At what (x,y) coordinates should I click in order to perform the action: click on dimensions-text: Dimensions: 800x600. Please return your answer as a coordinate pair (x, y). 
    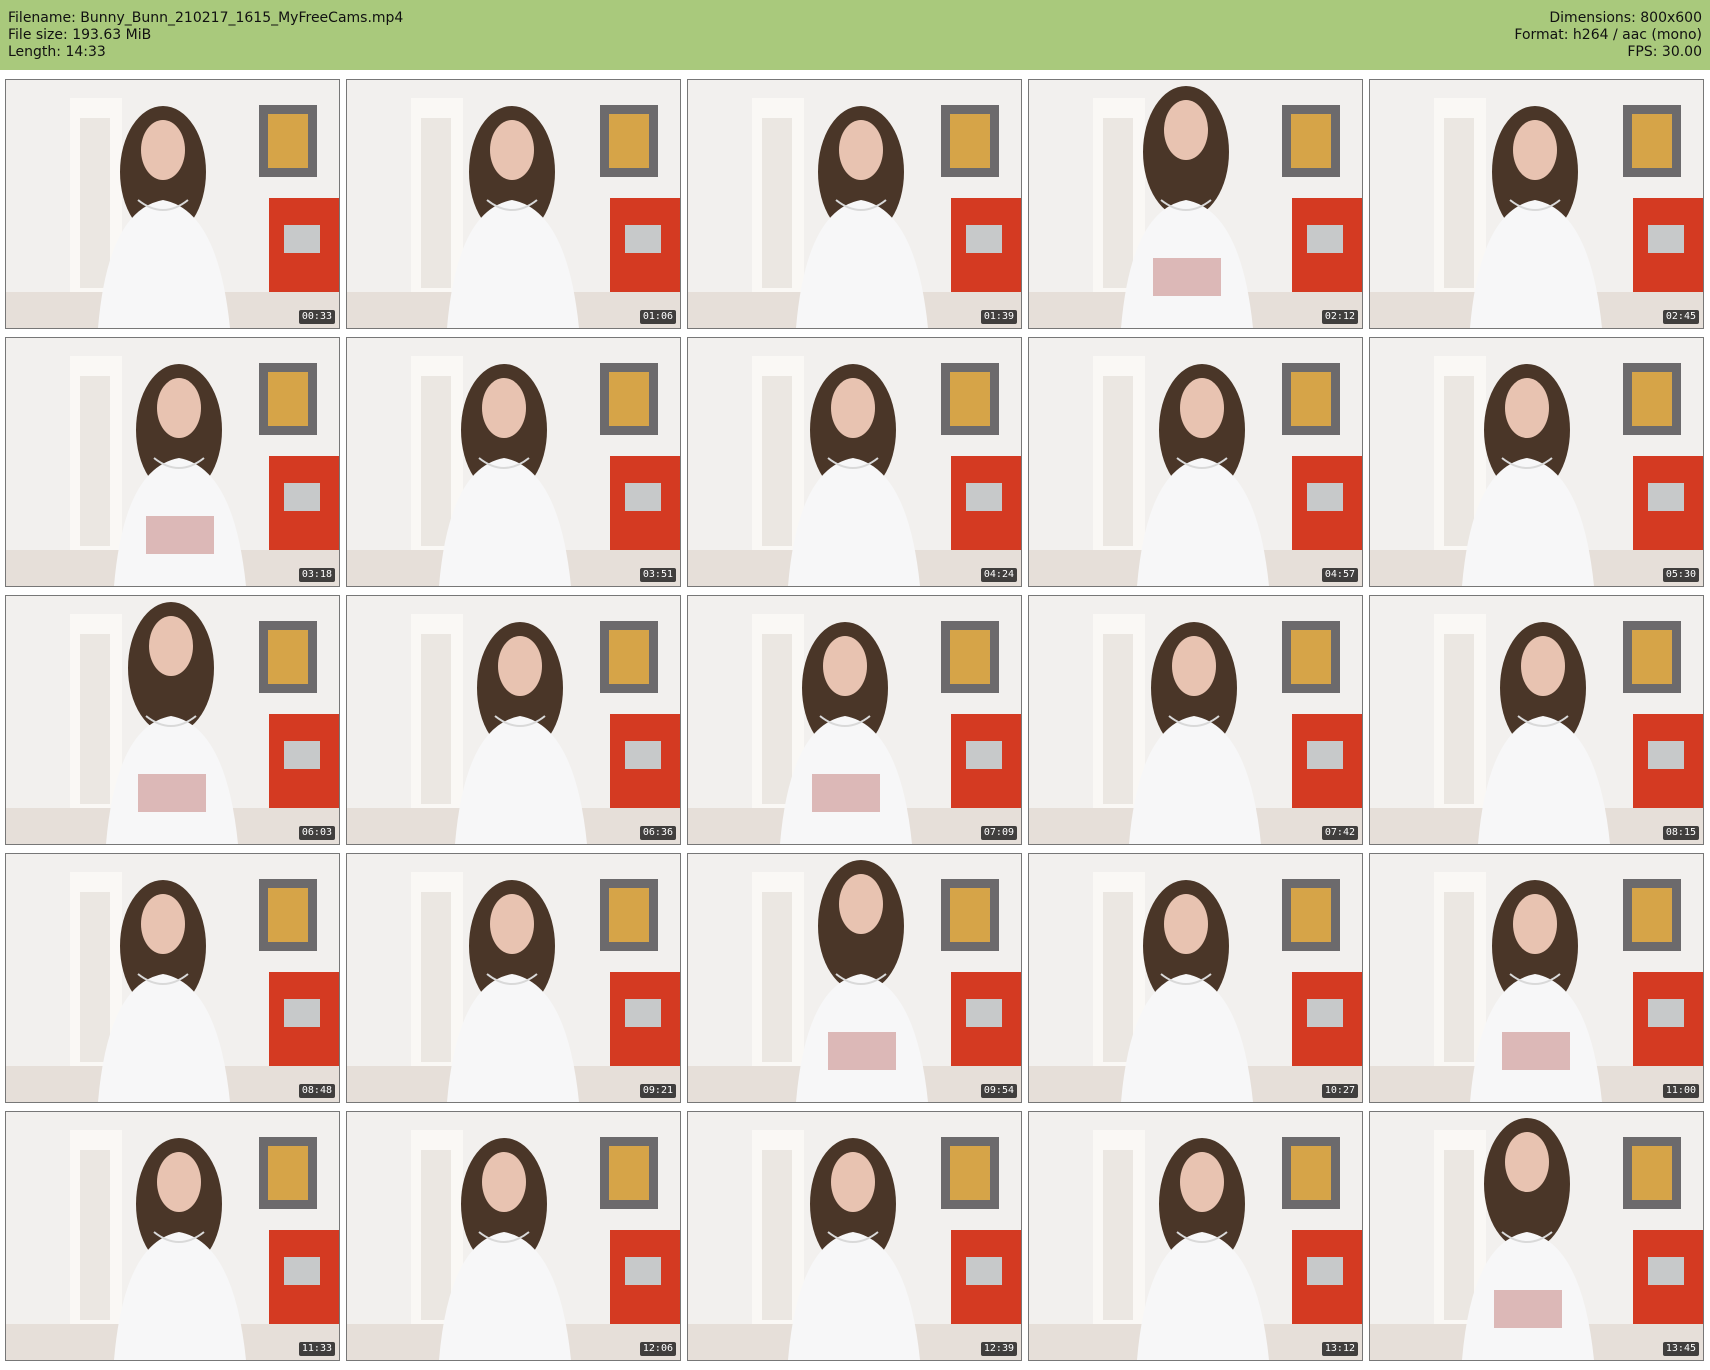
    Looking at the image, I should click on (1625, 18).